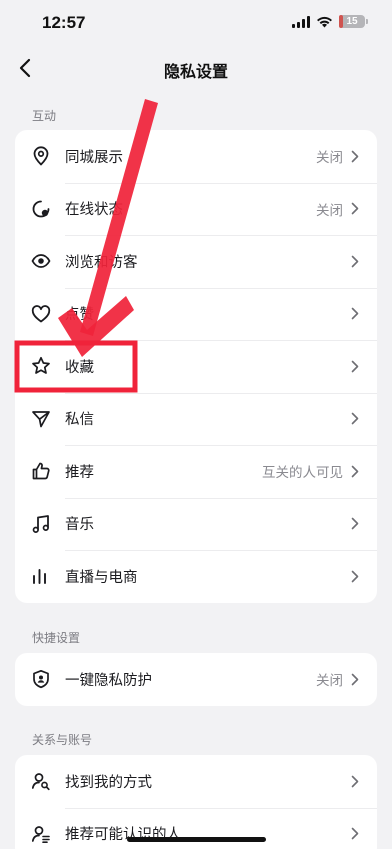 This screenshot has width=392, height=849. What do you see at coordinates (79, 472) in the screenshot?
I see `row-label: 推荐` at bounding box center [79, 472].